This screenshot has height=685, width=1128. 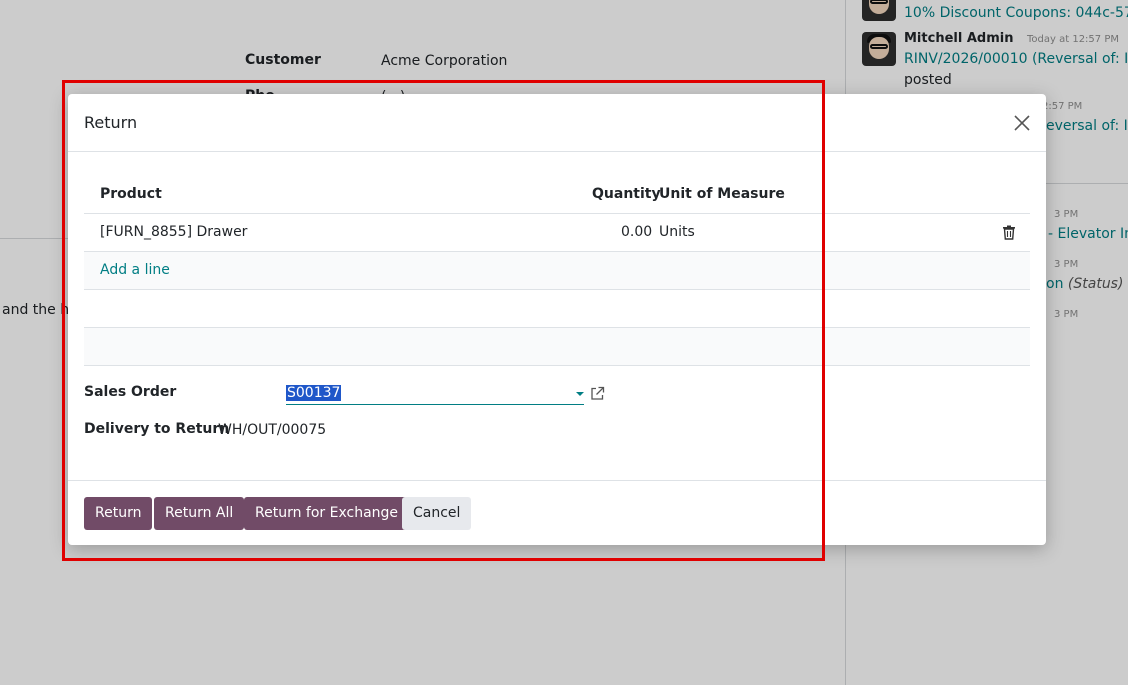 What do you see at coordinates (557, 233) in the screenshot?
I see `table-row: [FURN_8855] Drawer 0.00 Units` at bounding box center [557, 233].